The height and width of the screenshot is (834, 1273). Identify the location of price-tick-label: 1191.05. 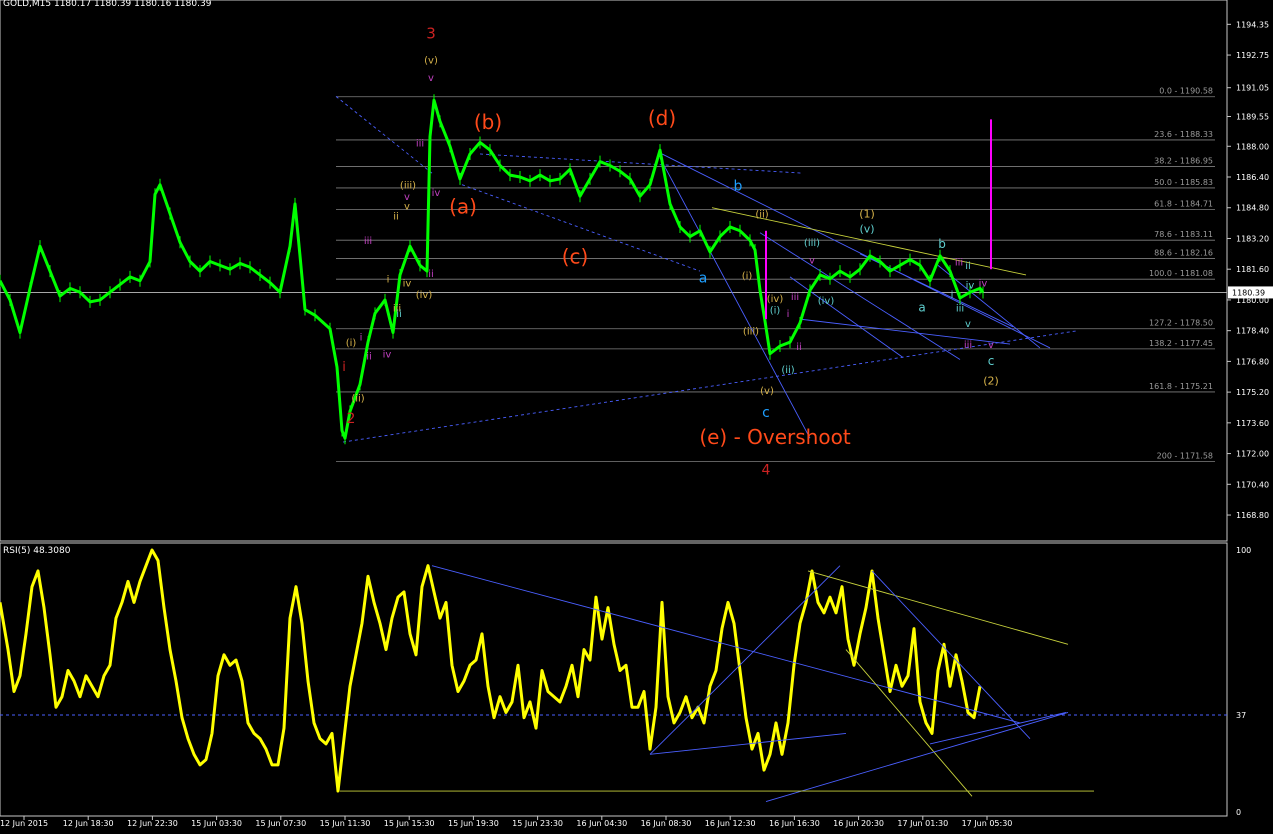
(1252, 88).